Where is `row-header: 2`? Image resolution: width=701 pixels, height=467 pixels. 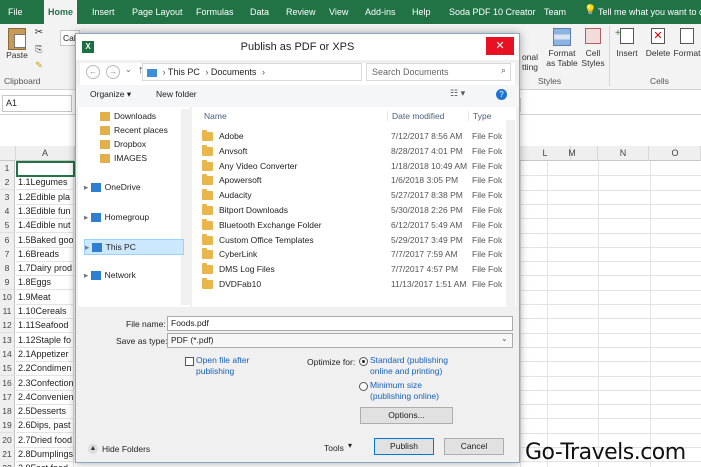 row-header: 2 is located at coordinates (7, 183).